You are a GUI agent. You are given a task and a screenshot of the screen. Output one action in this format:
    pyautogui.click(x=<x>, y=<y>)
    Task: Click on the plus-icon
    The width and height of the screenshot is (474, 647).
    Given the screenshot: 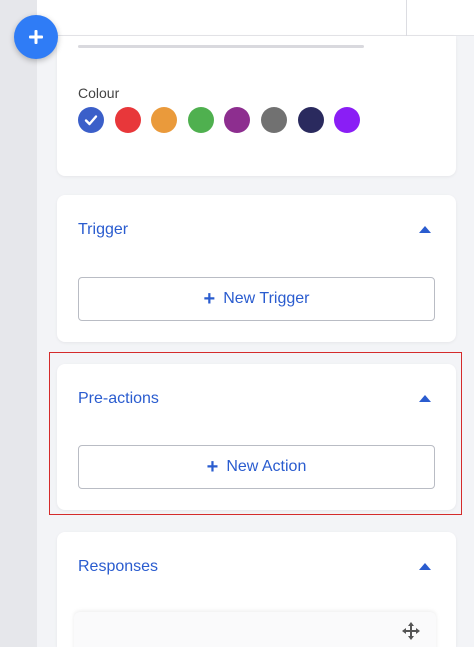 What is the action you would take?
    pyautogui.click(x=36, y=37)
    